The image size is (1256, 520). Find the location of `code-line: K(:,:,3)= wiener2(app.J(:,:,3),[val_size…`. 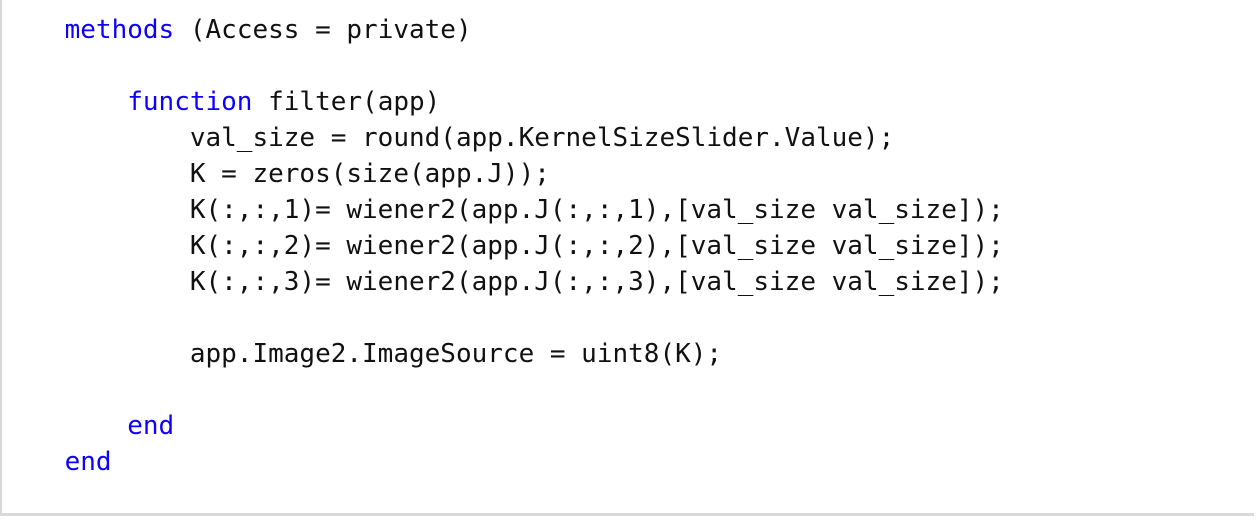

code-line: K(:,:,3)= wiener2(app.J(:,:,3),[val_size… is located at coordinates (503, 282).